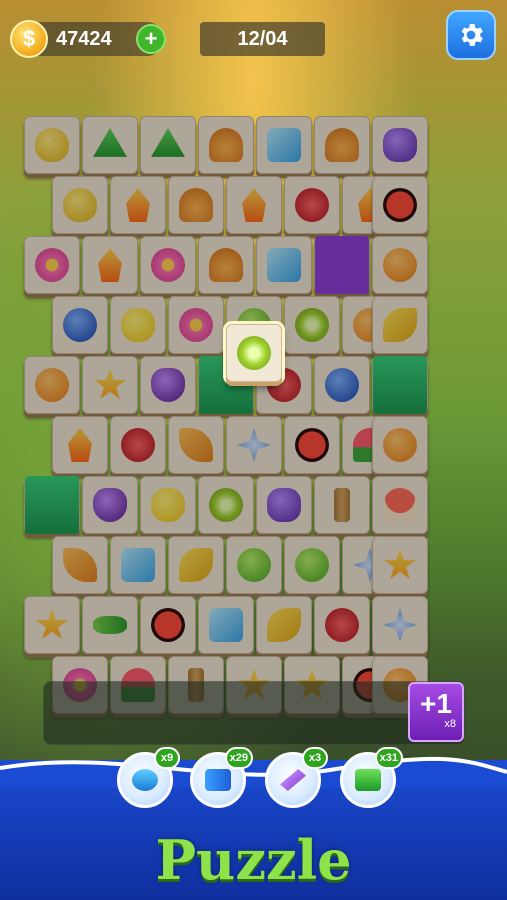 This screenshot has width=507, height=900. What do you see at coordinates (253, 860) in the screenshot?
I see `puzzle-title: Puzzle` at bounding box center [253, 860].